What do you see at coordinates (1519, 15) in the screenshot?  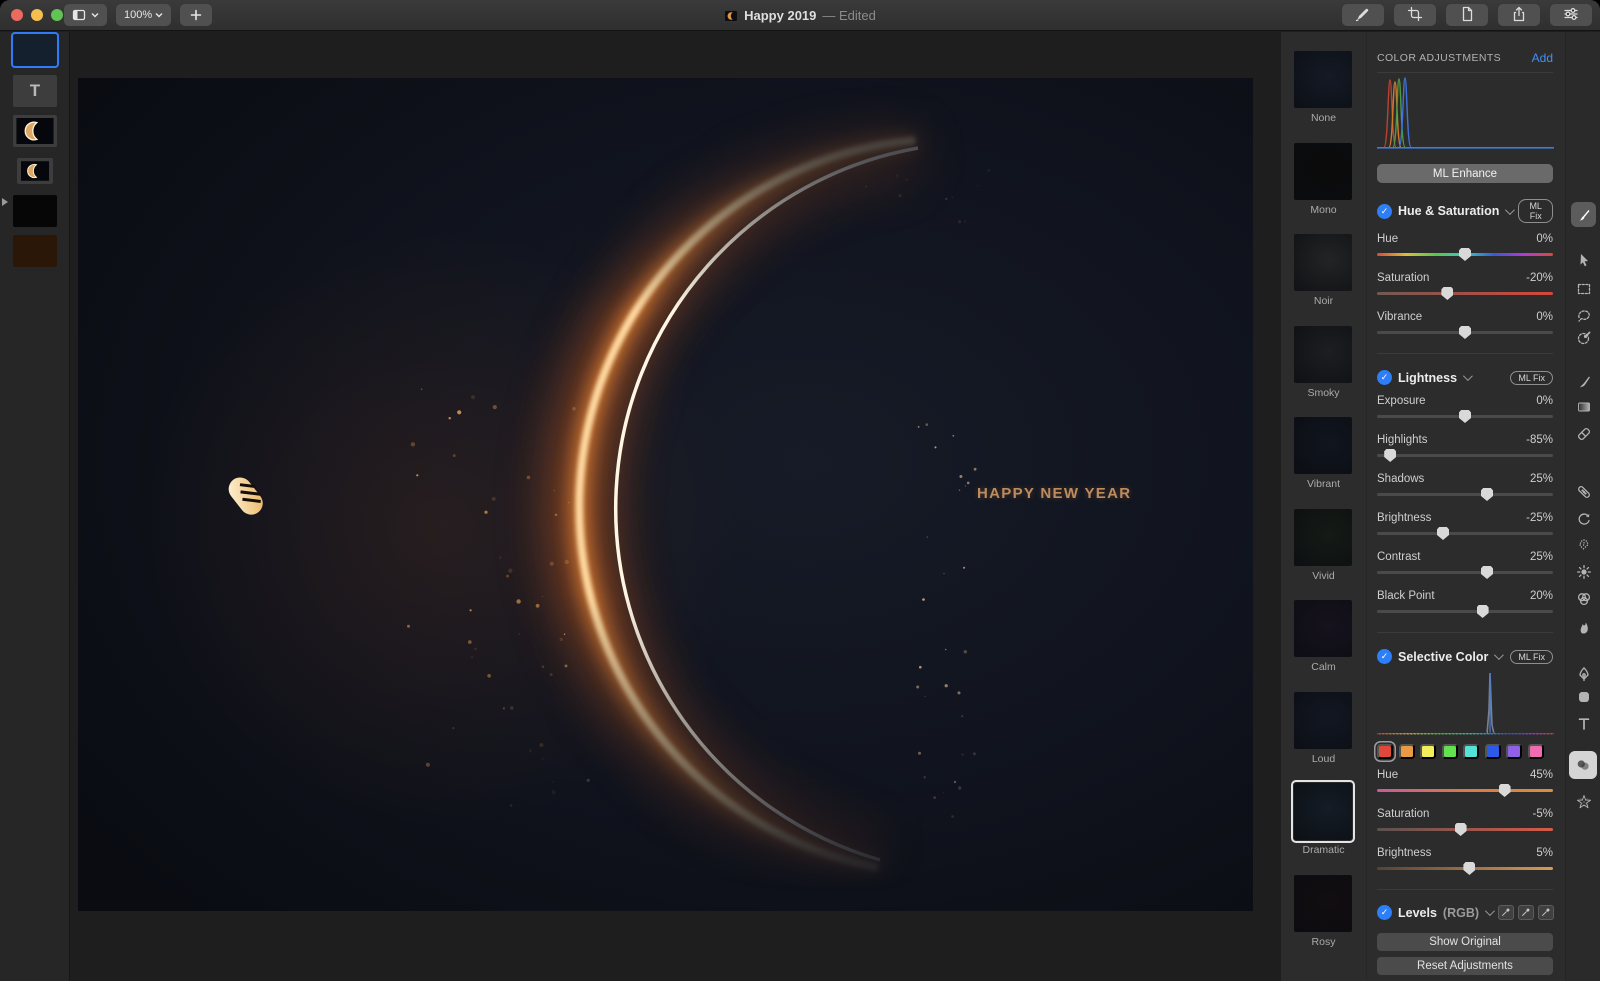 I see `share-button` at bounding box center [1519, 15].